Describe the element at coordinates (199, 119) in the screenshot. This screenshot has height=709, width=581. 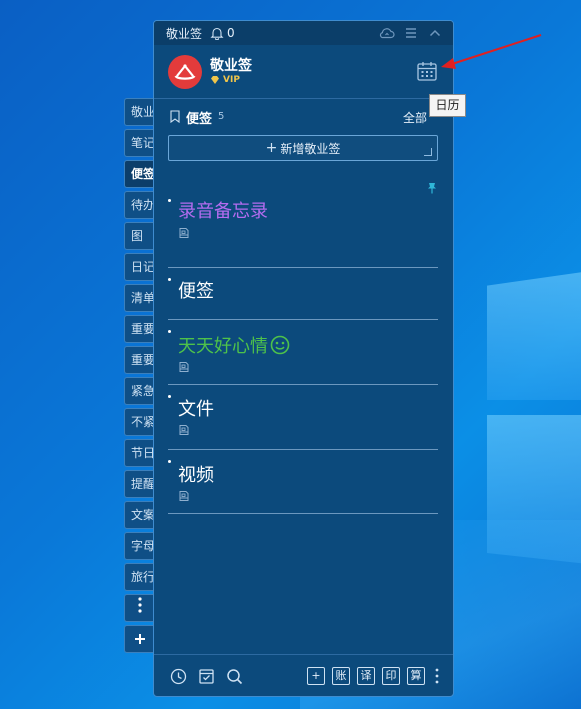
I see `note-list-title: 便签` at that location.